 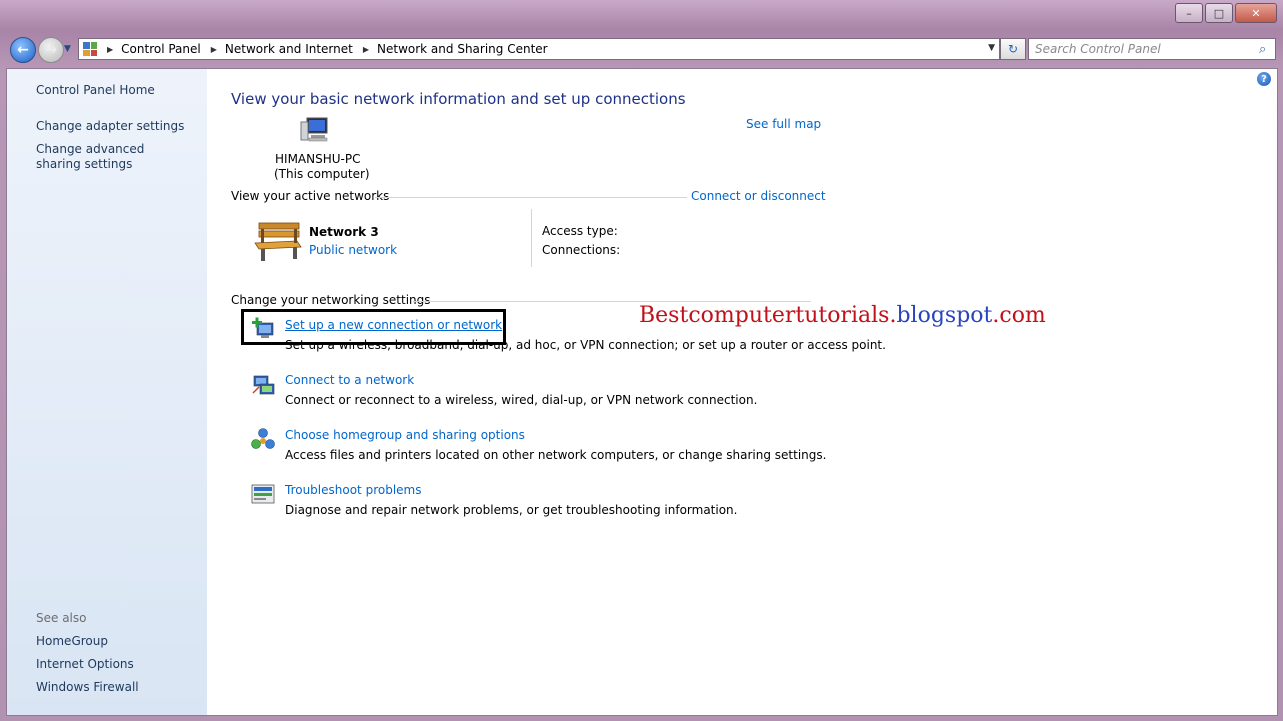 I want to click on sidebar-item-windows-firewall: Windows Firewall, so click(x=87, y=687).